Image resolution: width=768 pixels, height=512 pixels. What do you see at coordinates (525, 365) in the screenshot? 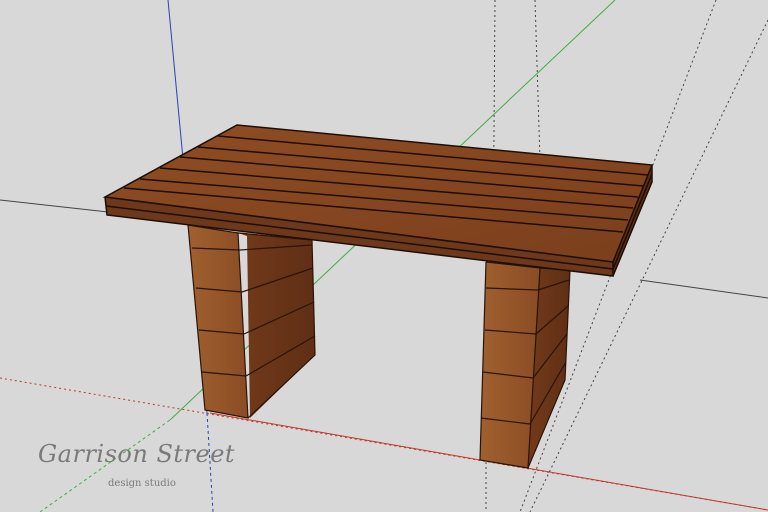
I see `right-leg` at bounding box center [525, 365].